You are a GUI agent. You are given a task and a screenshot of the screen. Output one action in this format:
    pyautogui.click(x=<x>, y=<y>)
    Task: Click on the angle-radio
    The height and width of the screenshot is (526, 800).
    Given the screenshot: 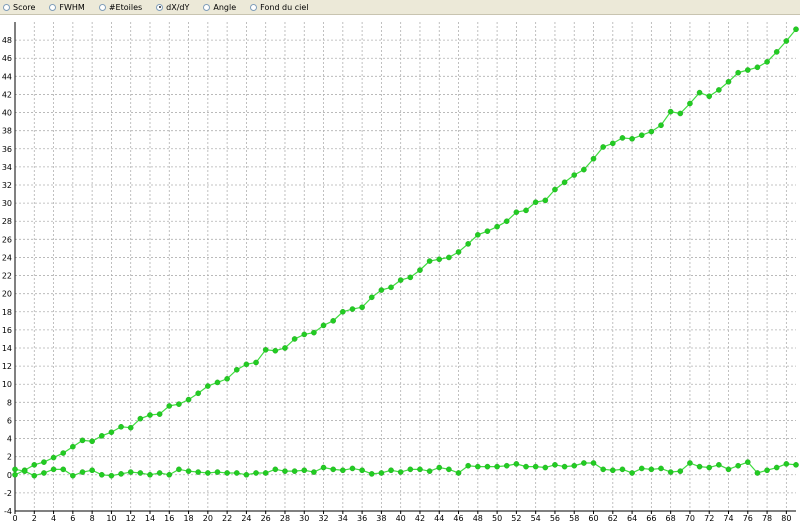 What is the action you would take?
    pyautogui.click(x=207, y=7)
    